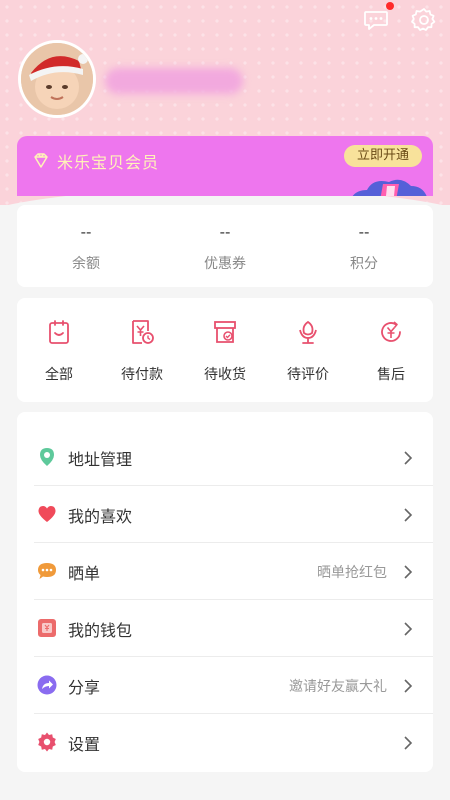 Image resolution: width=450 pixels, height=800 pixels. What do you see at coordinates (86, 232) in the screenshot?
I see `balance-value: --` at bounding box center [86, 232].